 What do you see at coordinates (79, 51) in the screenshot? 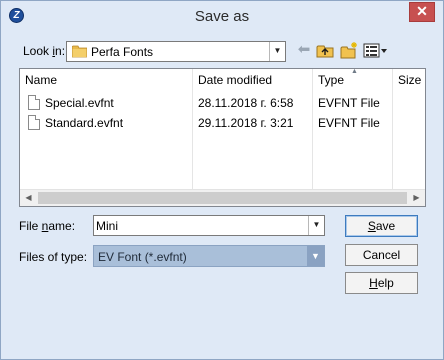
I see `folder-icon` at bounding box center [79, 51].